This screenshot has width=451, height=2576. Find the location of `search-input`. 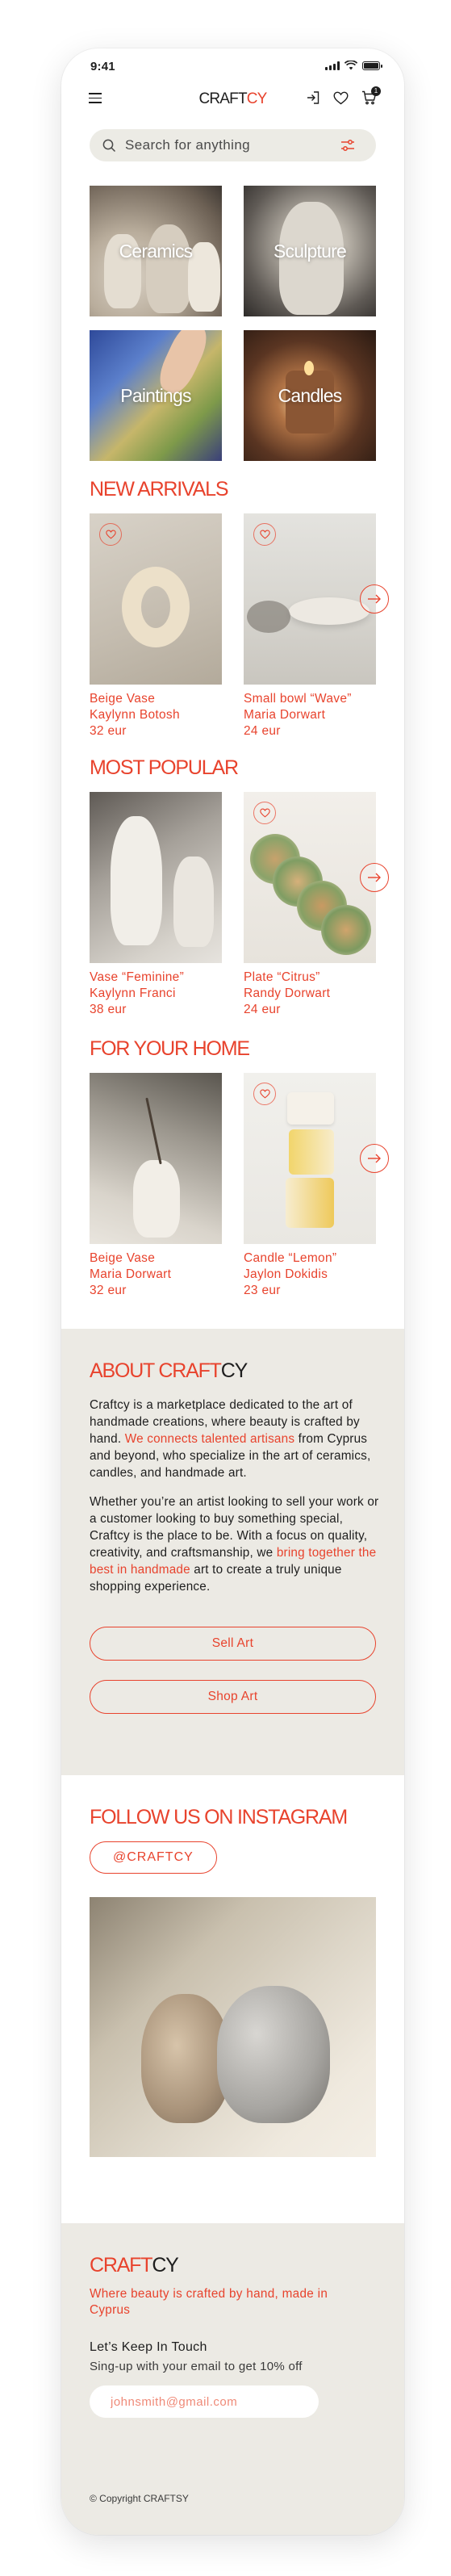

search-input is located at coordinates (222, 145).